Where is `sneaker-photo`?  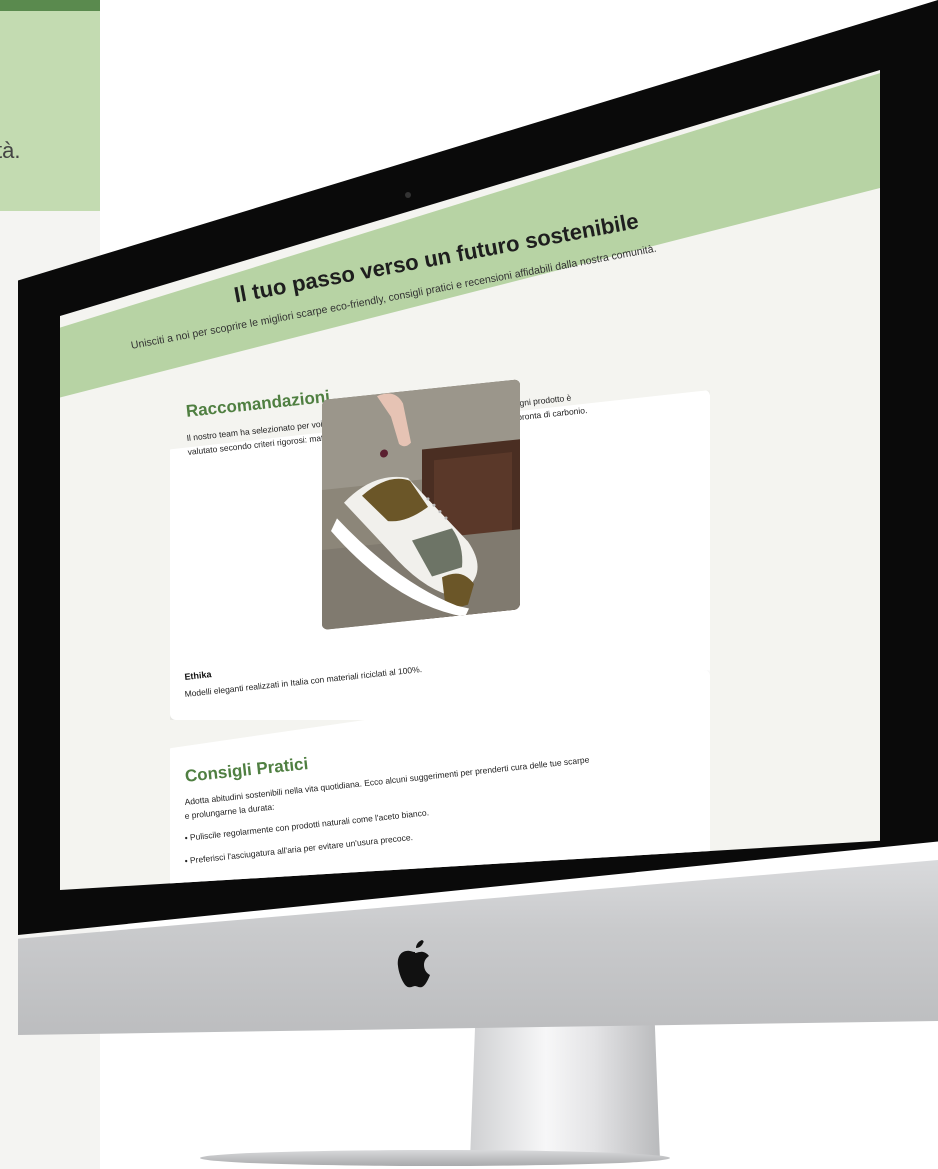 sneaker-photo is located at coordinates (421, 504).